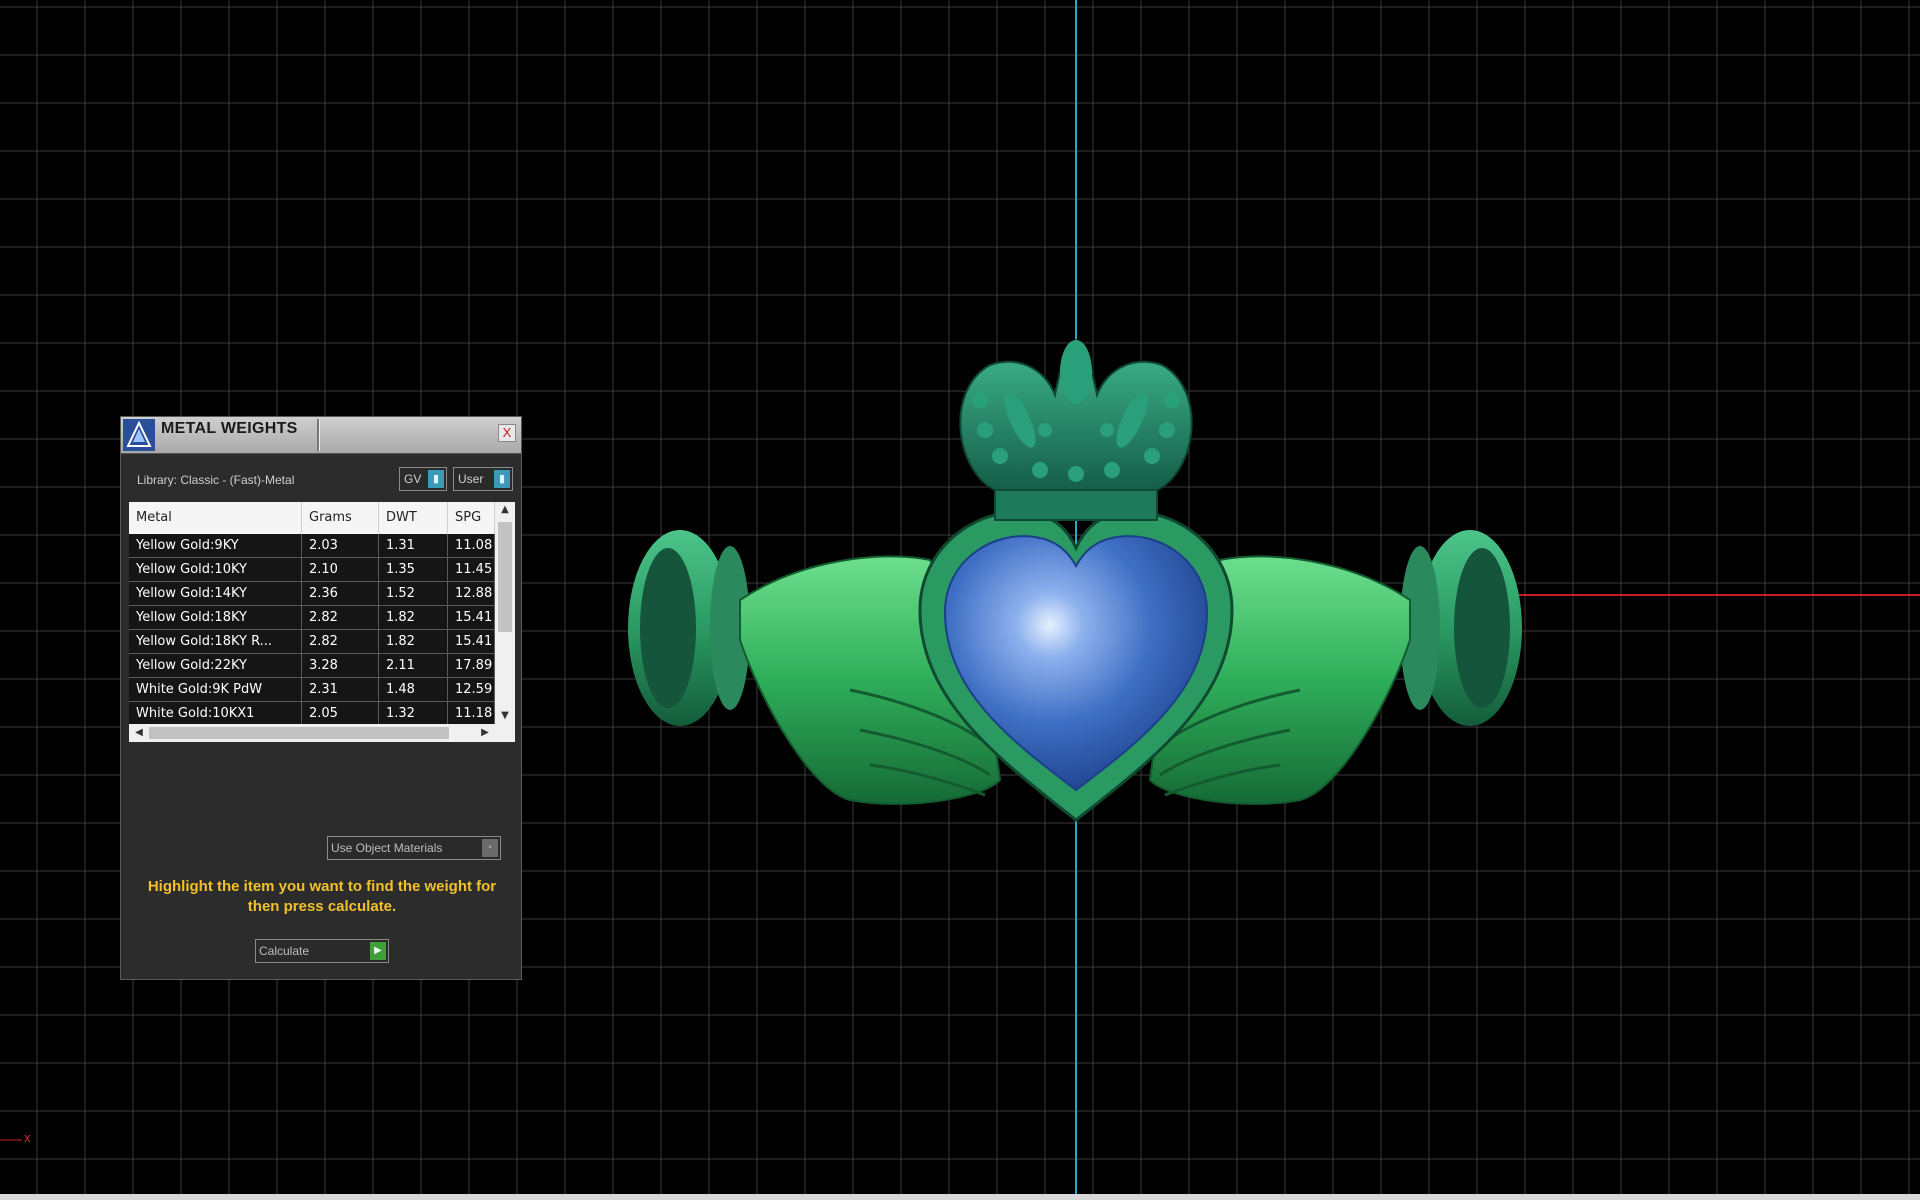  I want to click on cell-spg: 12.59, so click(471, 689).